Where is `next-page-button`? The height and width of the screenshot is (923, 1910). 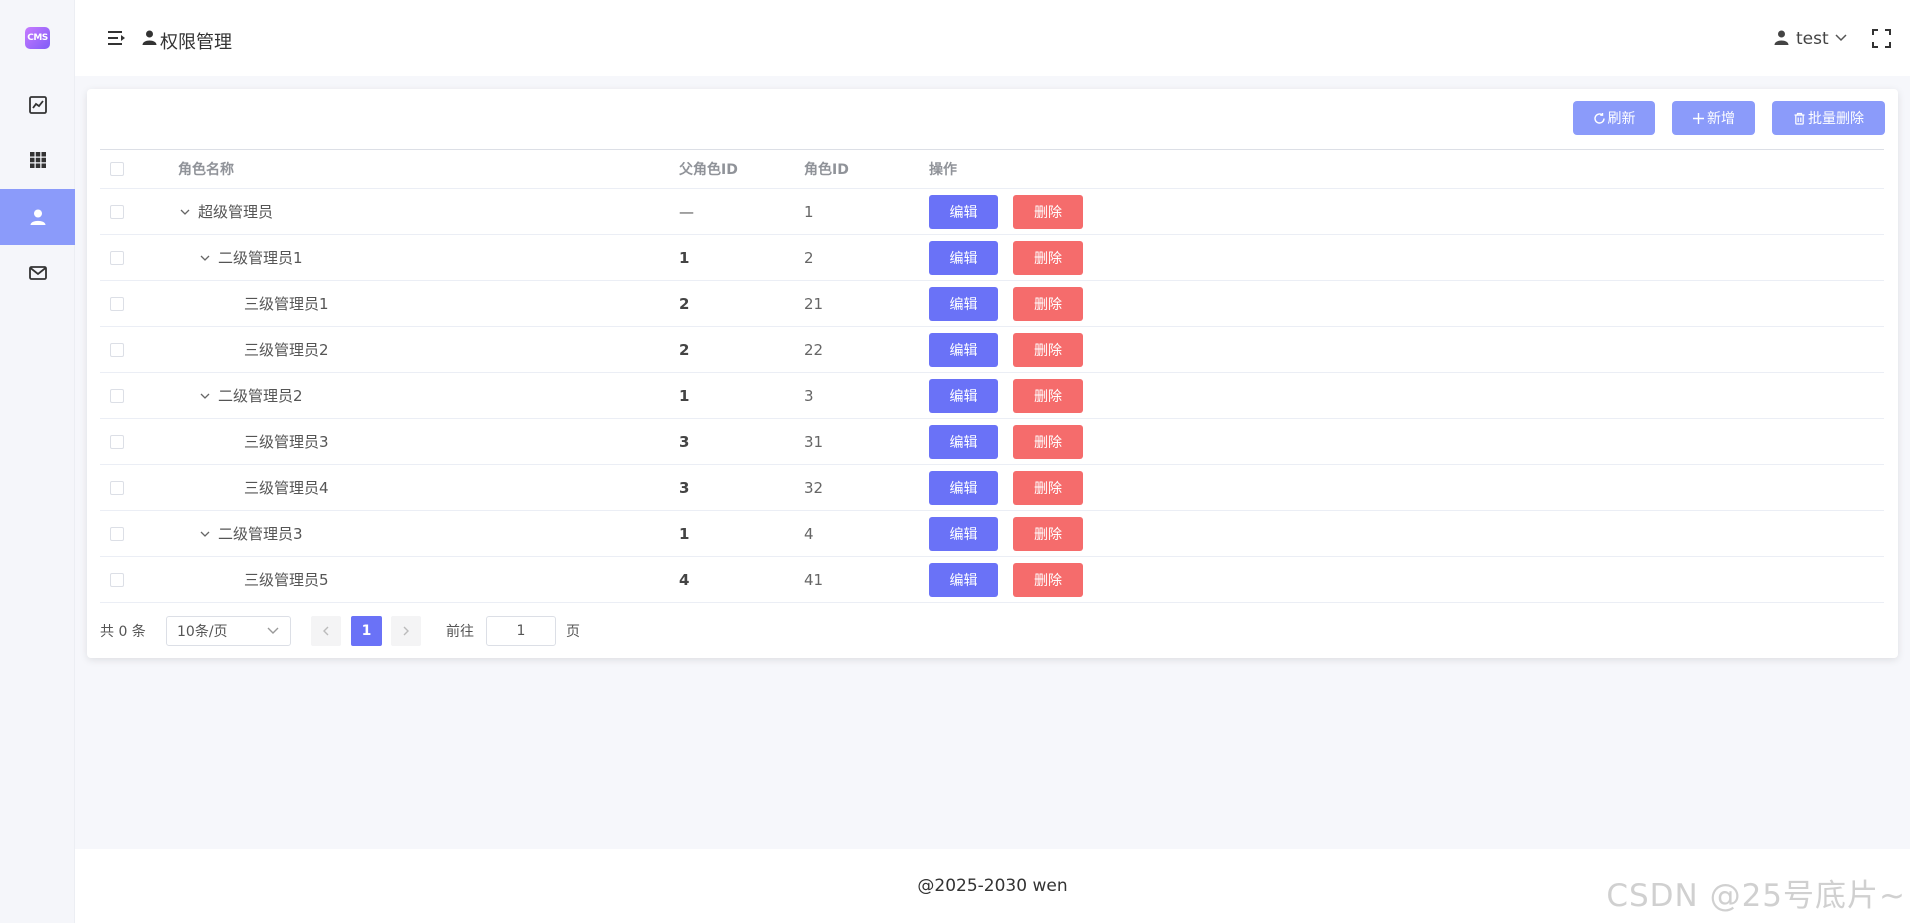 next-page-button is located at coordinates (406, 631).